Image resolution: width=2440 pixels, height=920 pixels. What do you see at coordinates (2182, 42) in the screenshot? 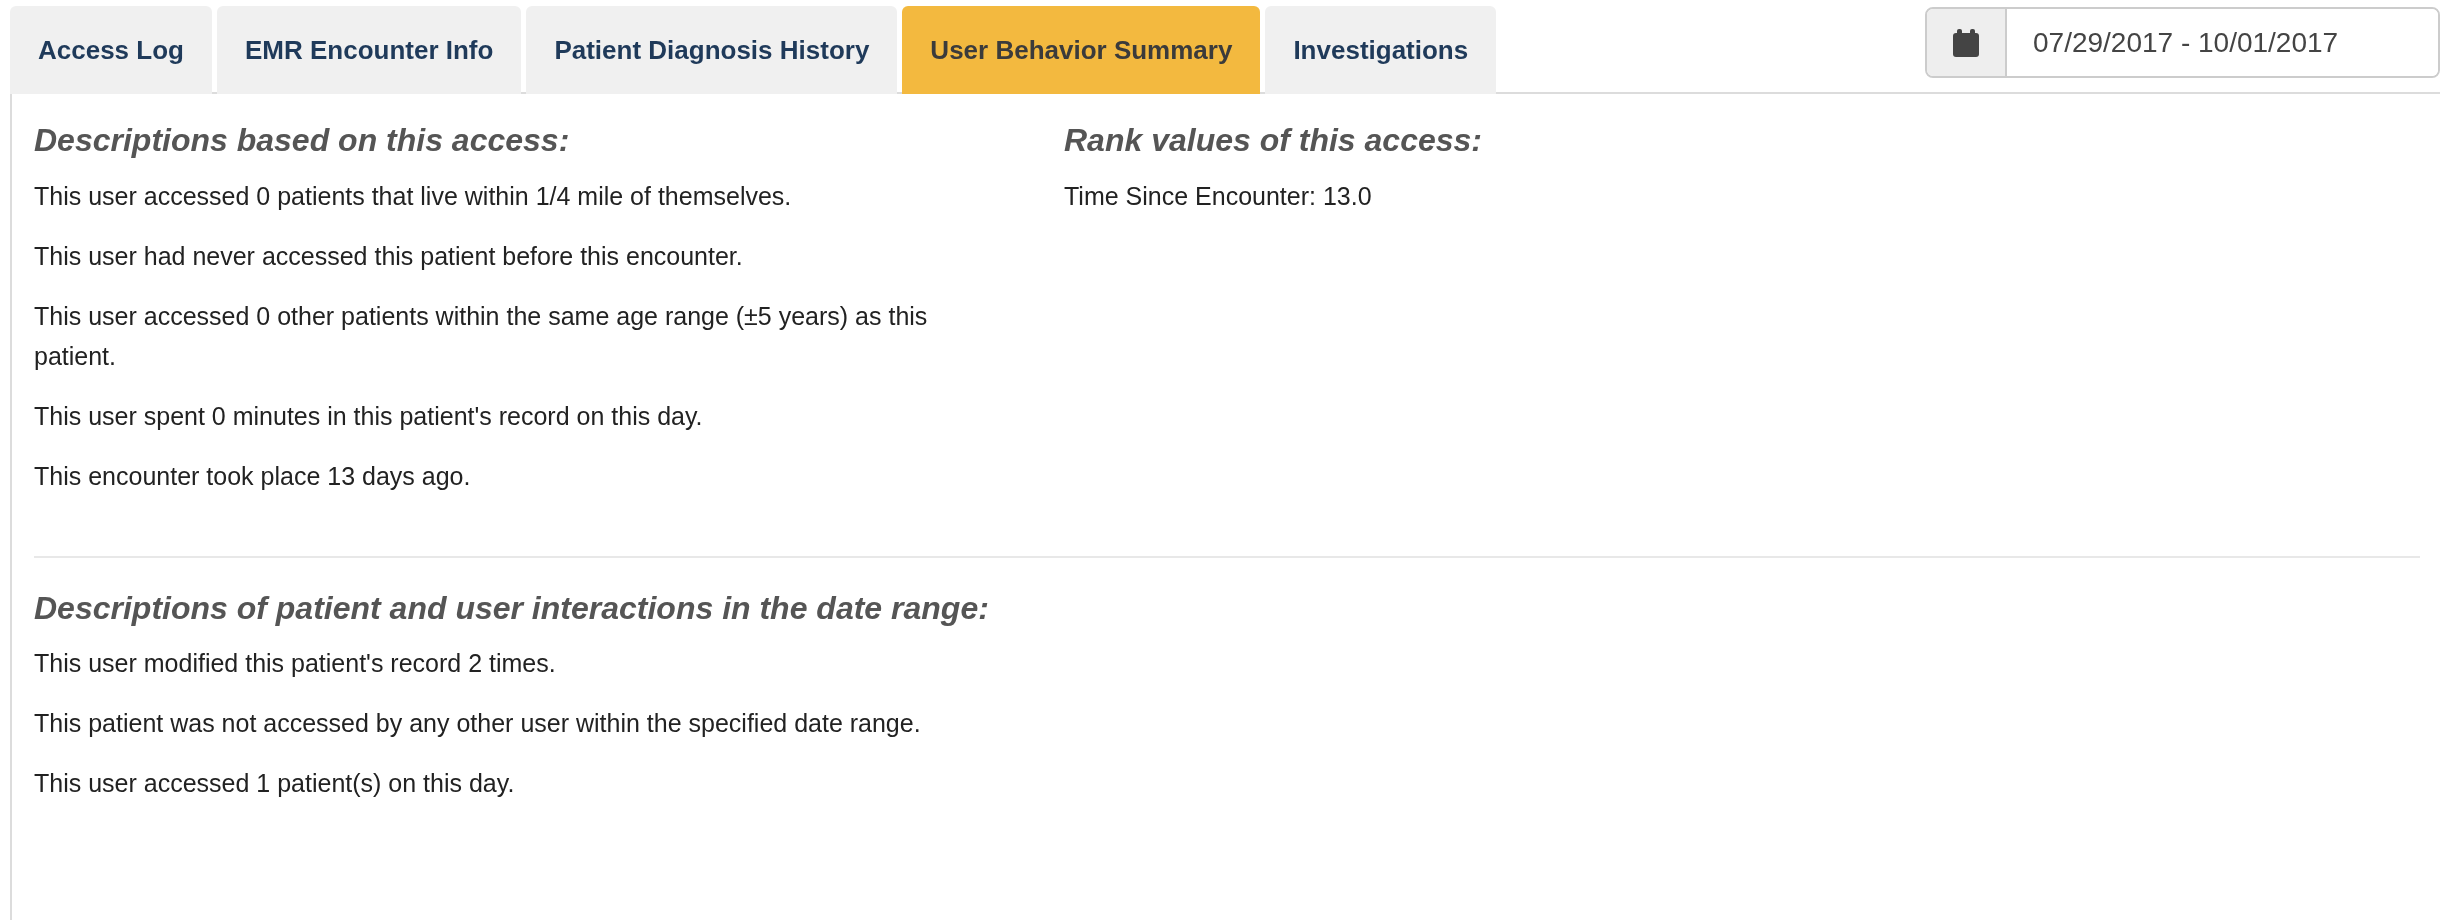
I see `date-range-field: 07/29/2017 - 10/01/2017` at bounding box center [2182, 42].